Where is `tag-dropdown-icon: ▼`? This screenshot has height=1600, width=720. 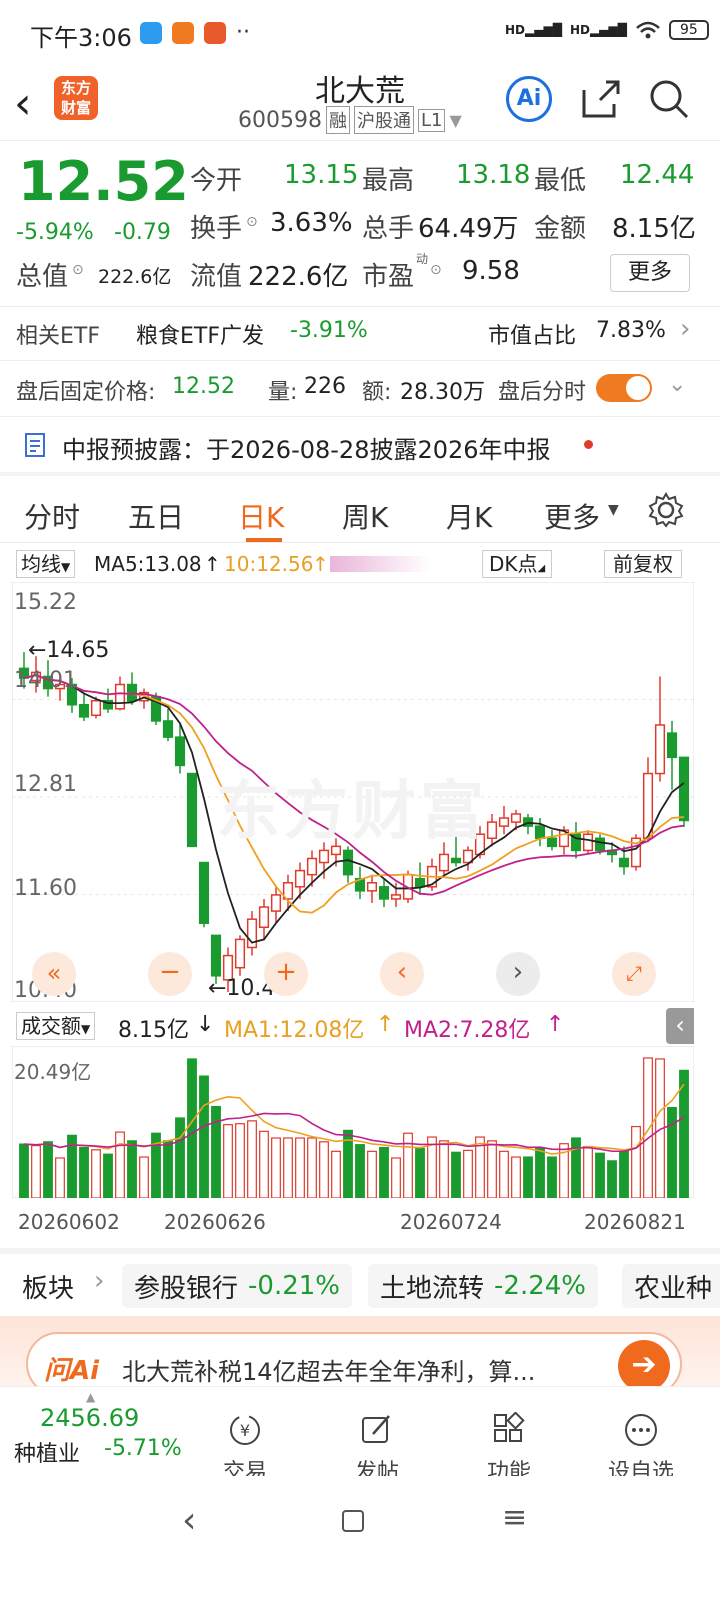
tag-dropdown-icon: ▼ is located at coordinates (455, 120).